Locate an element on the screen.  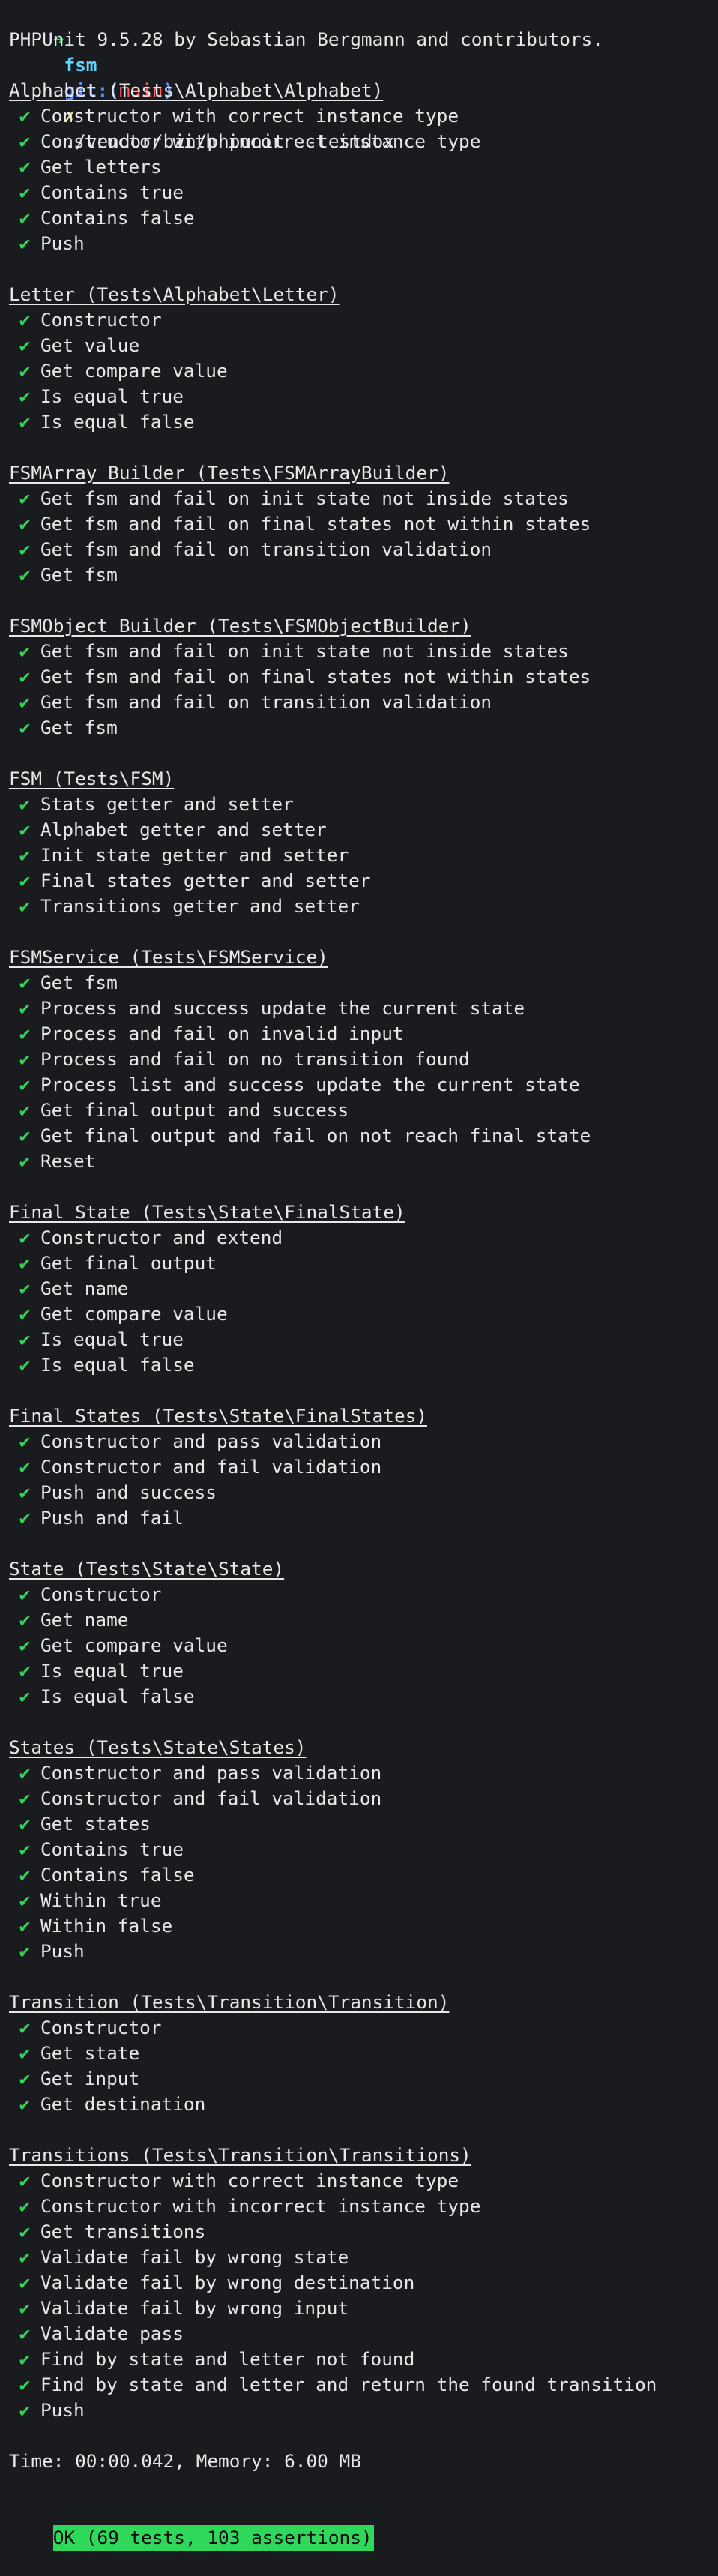
test-name: Find by state and letter not found is located at coordinates (228, 2359).